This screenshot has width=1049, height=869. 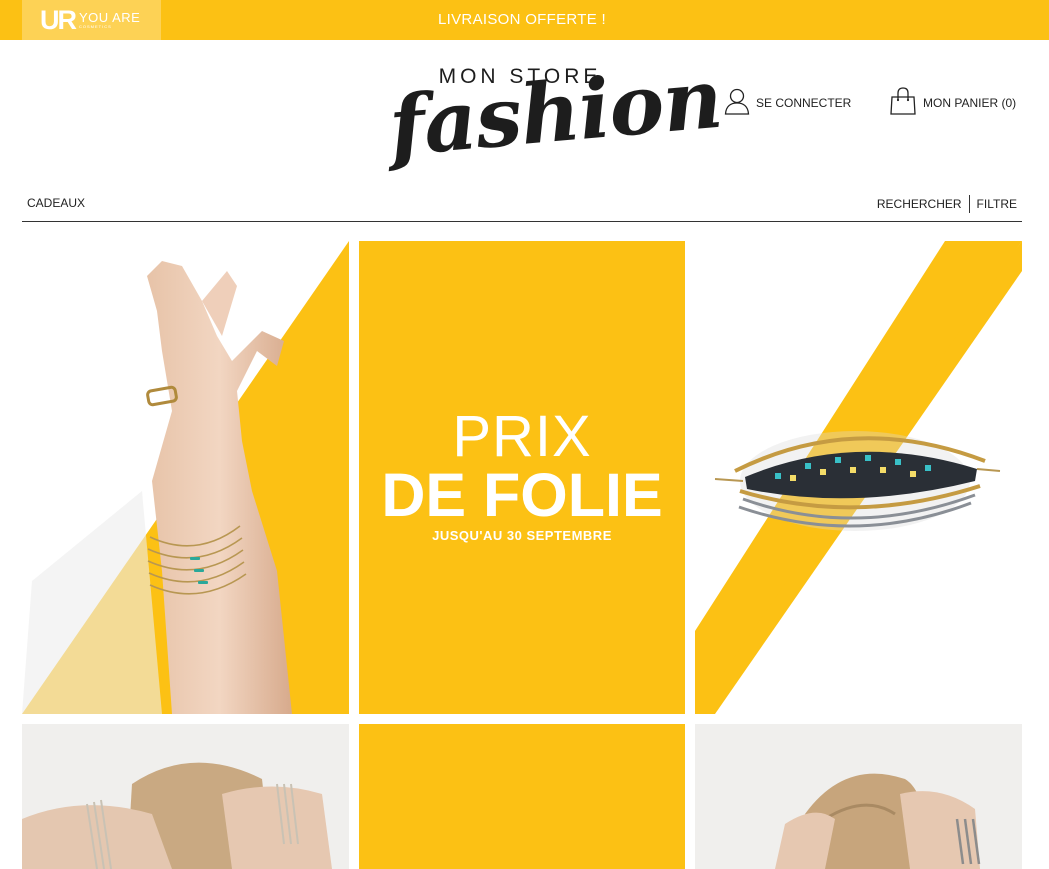 I want to click on promo-line-de-folie: DE FOLIE, so click(x=522, y=495).